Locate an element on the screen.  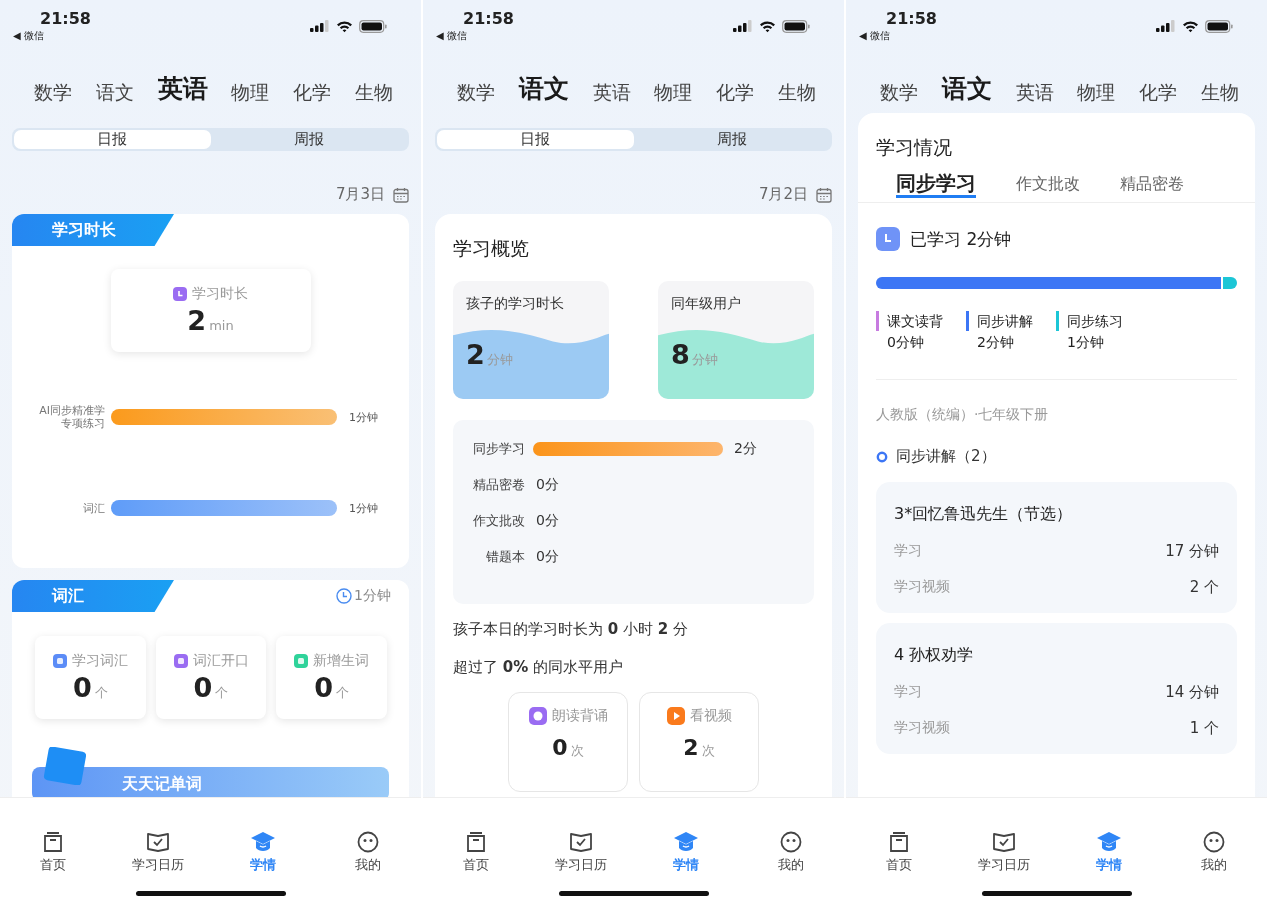
activity-value: 0 is located at coordinates (560, 747).